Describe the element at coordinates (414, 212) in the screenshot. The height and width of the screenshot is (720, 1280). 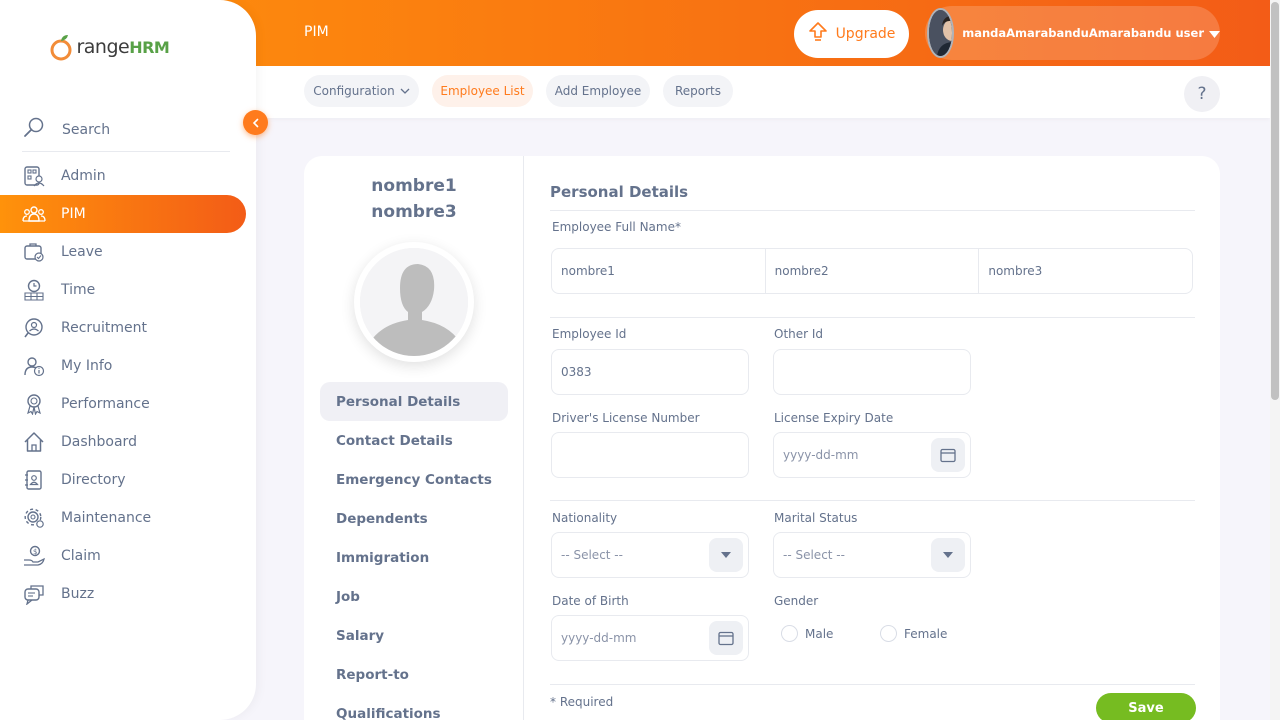
I see `employee-name-line2: nombre3` at that location.